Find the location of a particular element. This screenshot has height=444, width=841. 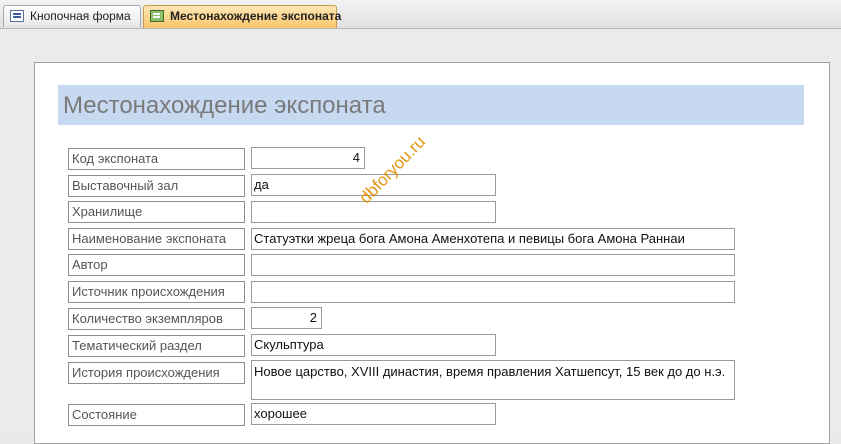

field-author is located at coordinates (493, 265).